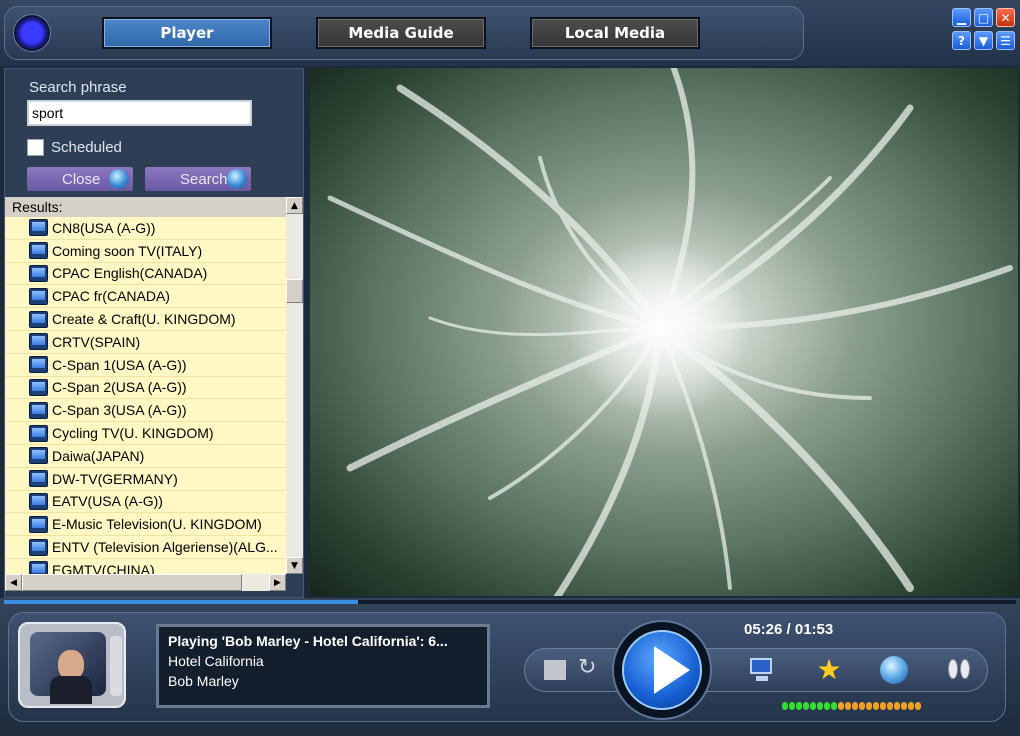  Describe the element at coordinates (98, 455) in the screenshot. I see `list-item-label: Daiwa(JAPAN)` at that location.